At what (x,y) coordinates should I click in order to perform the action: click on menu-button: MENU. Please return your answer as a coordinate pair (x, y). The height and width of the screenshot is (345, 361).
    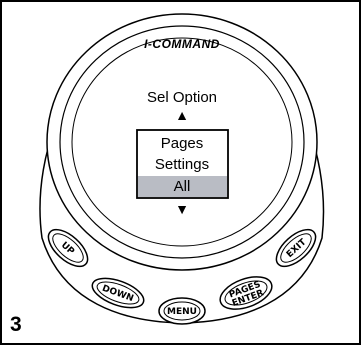
    Looking at the image, I should click on (182, 311).